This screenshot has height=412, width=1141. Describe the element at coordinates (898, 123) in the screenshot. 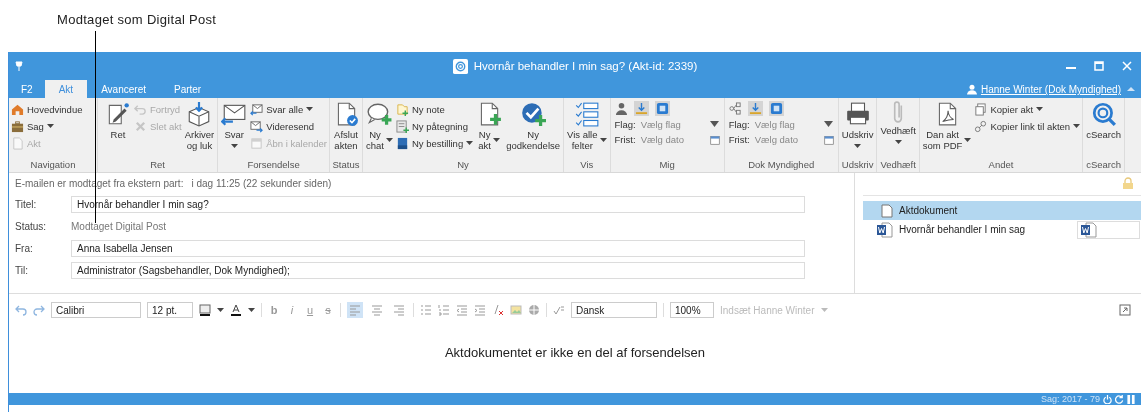

I see `ribbon-button: Vedhæft` at that location.